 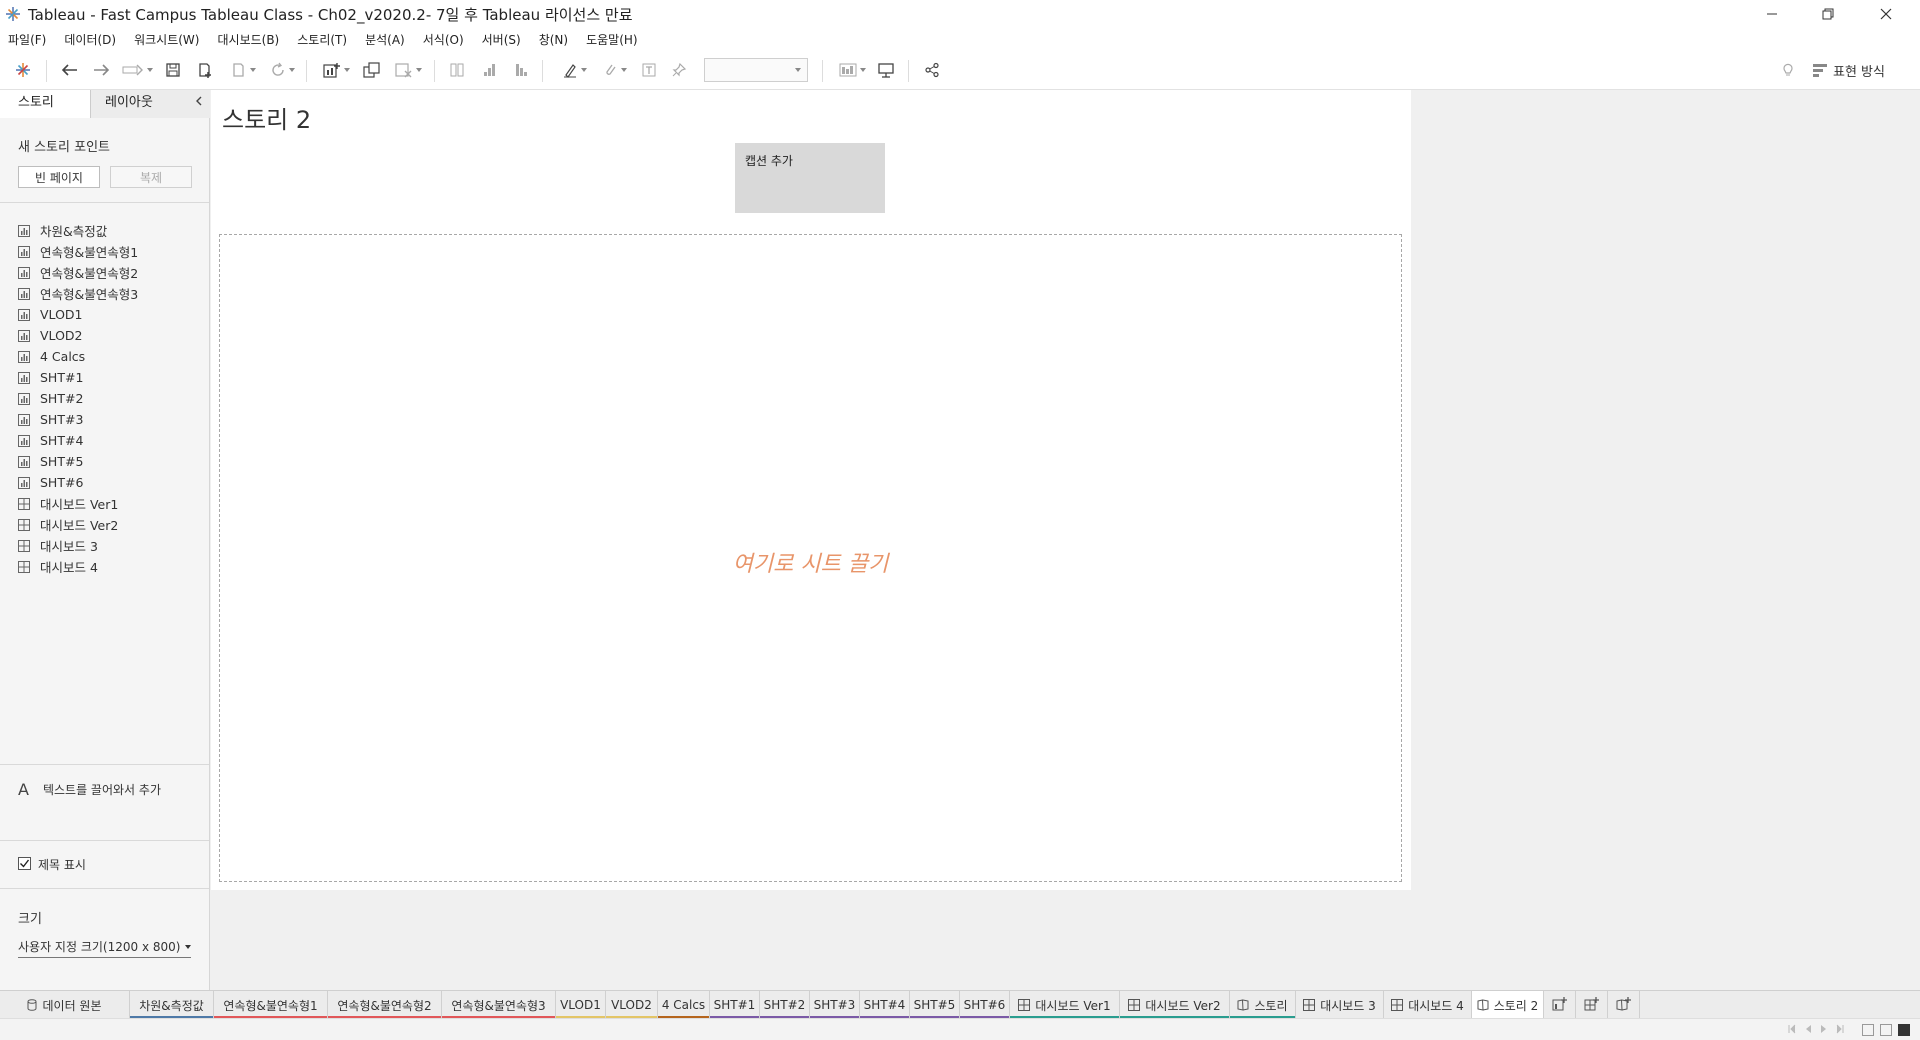 I want to click on story-sheet-item: 대시보드 4, so click(x=110, y=566).